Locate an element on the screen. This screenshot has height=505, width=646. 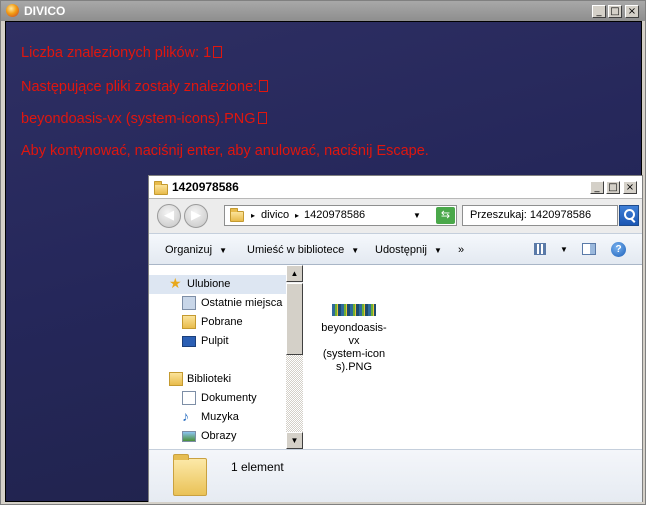
nav-music: ♪ Muzyka is located at coordinates (218, 417).